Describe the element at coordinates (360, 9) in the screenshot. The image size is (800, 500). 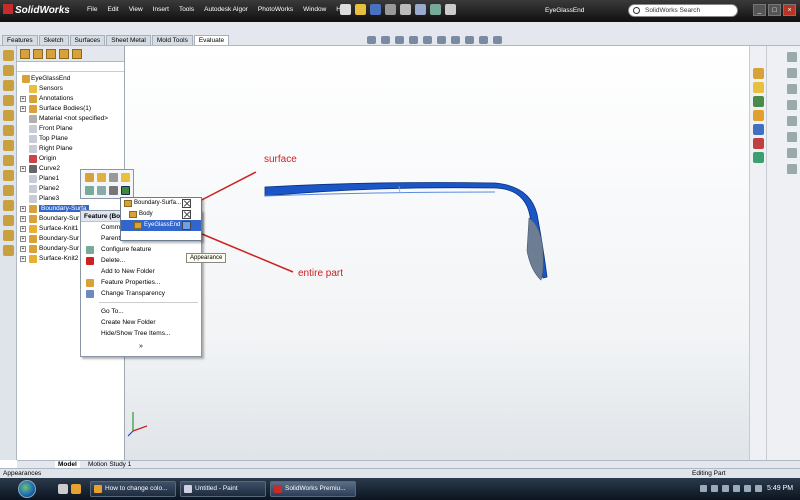
I see `open-icon` at that location.